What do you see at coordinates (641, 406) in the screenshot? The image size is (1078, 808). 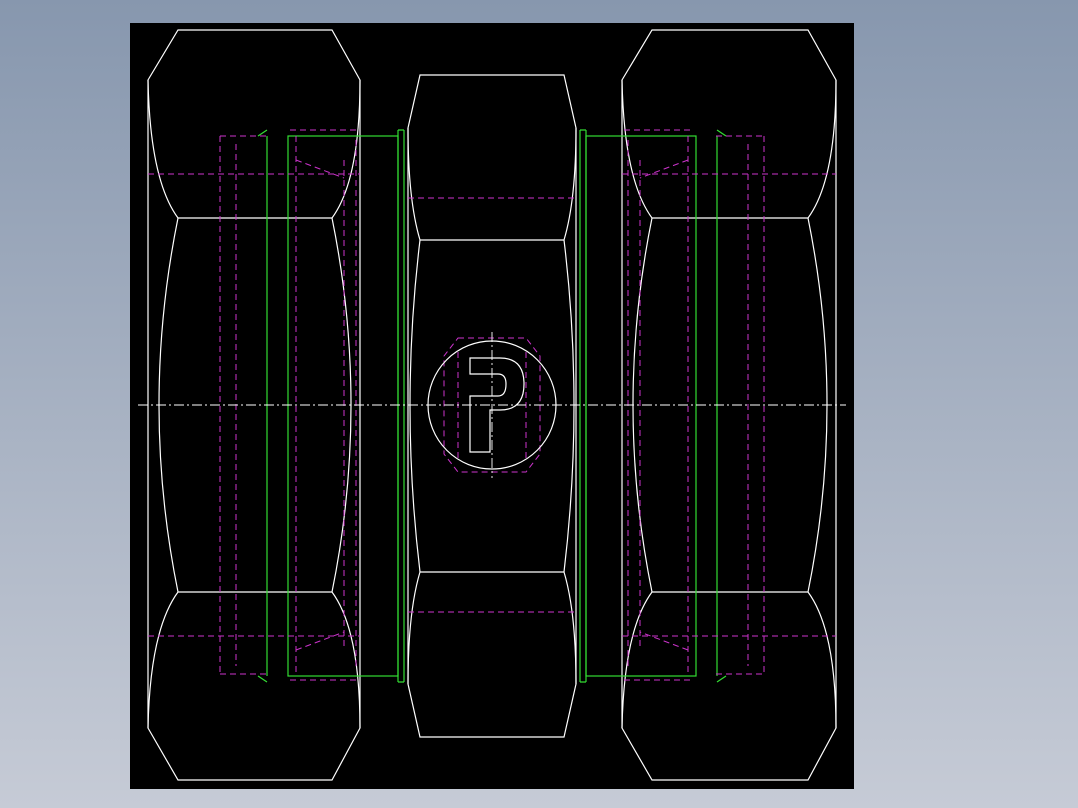 I see `right-sleeve-tube` at bounding box center [641, 406].